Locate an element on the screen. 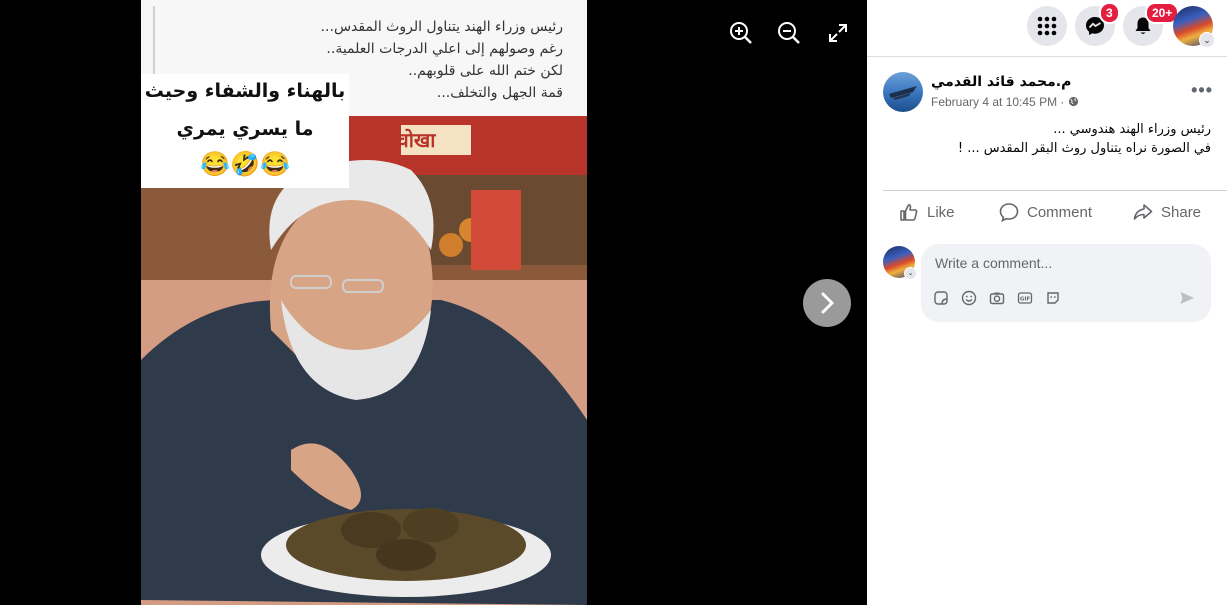 The height and width of the screenshot is (605, 1227). send-icon is located at coordinates (1187, 298).